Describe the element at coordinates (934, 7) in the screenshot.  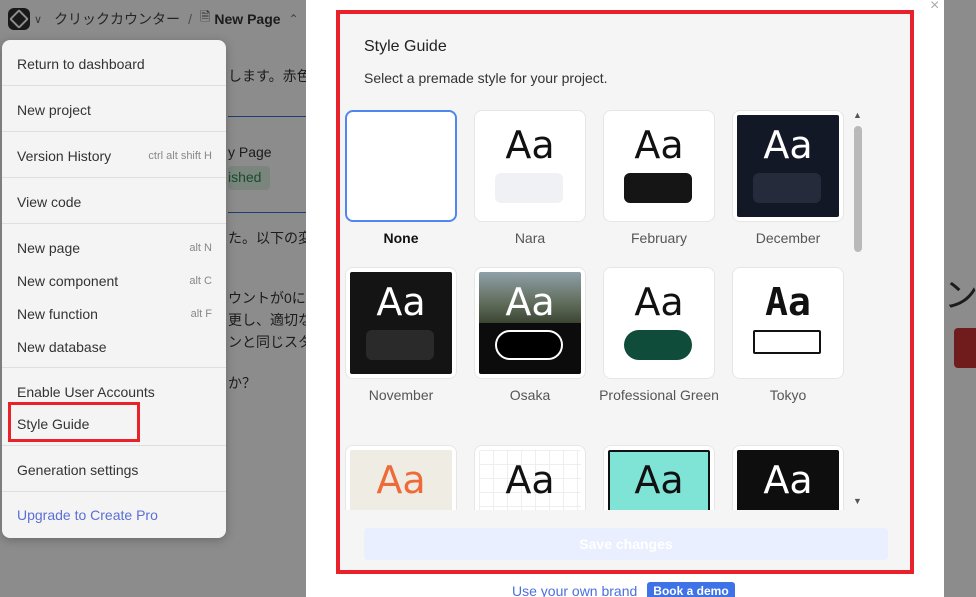
I see `close-icon: ×` at that location.